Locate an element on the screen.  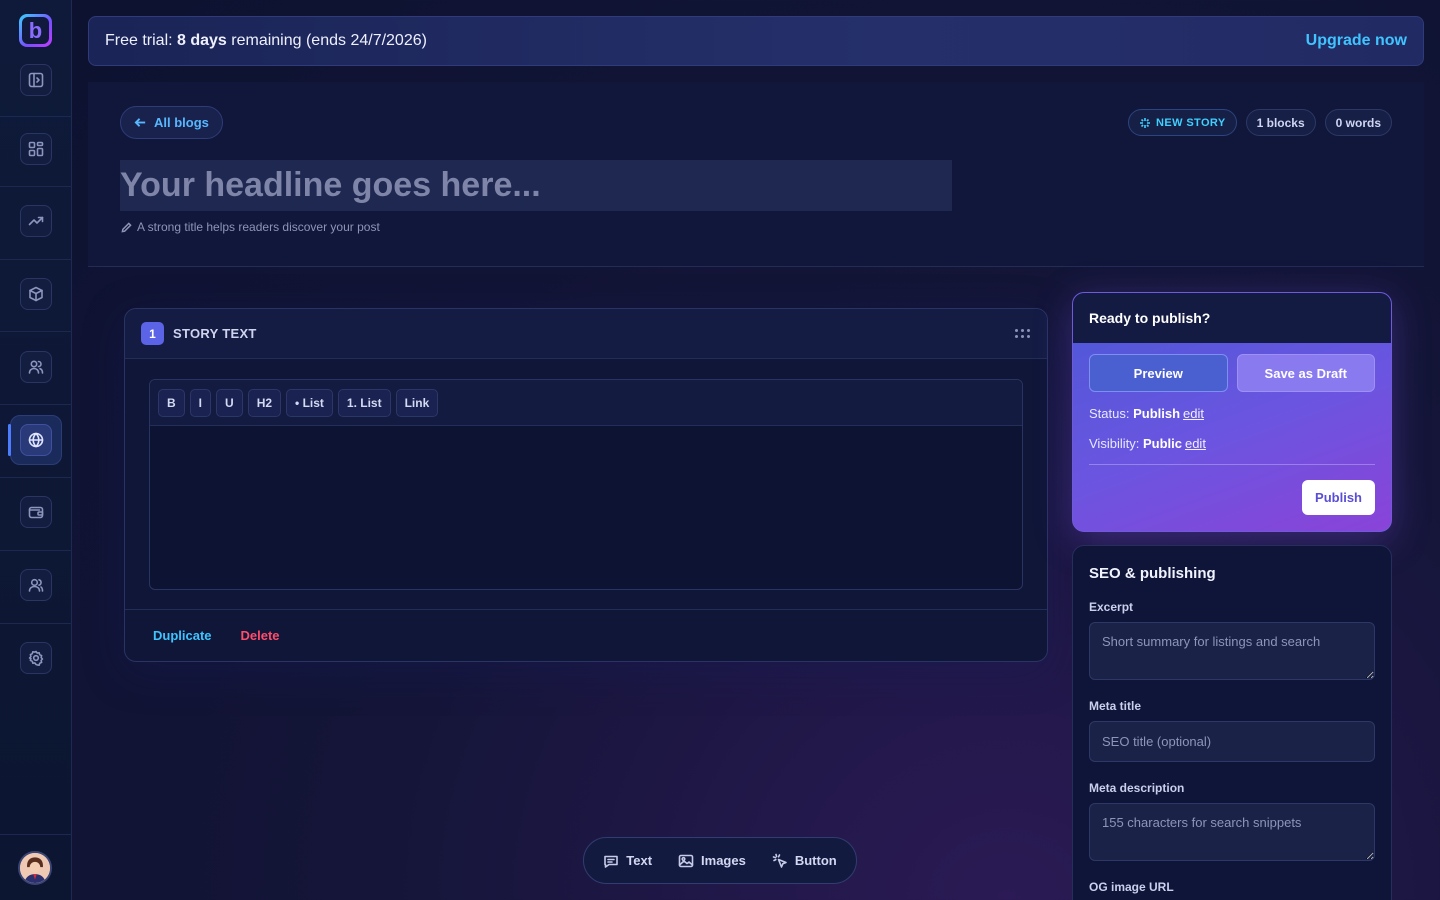
block-footer: Duplicate Delete is located at coordinates (586, 635).